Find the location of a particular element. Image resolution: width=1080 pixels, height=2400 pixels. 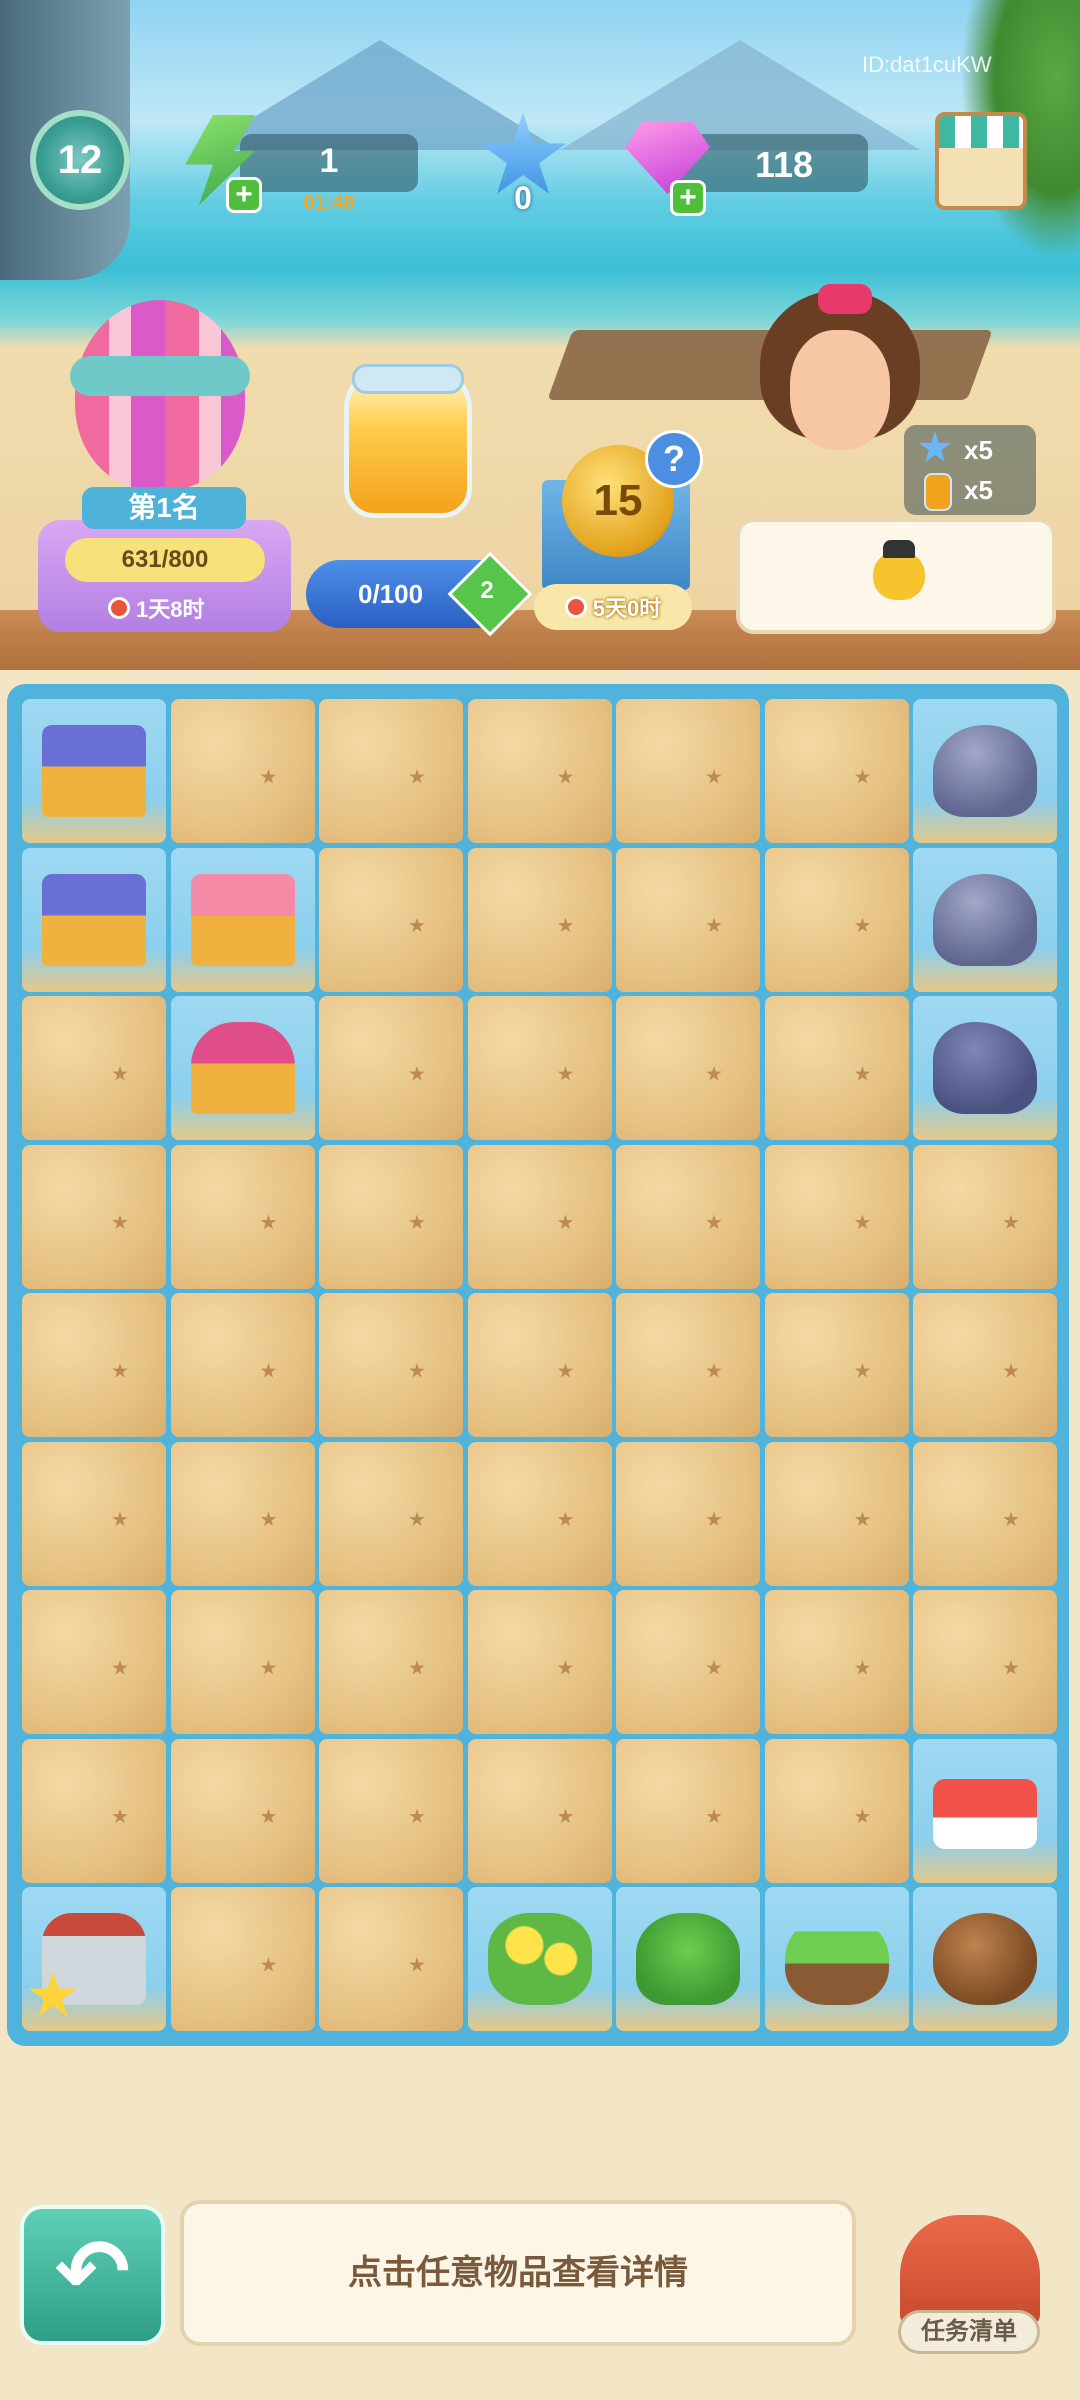

help-button: ? is located at coordinates (674, 459).